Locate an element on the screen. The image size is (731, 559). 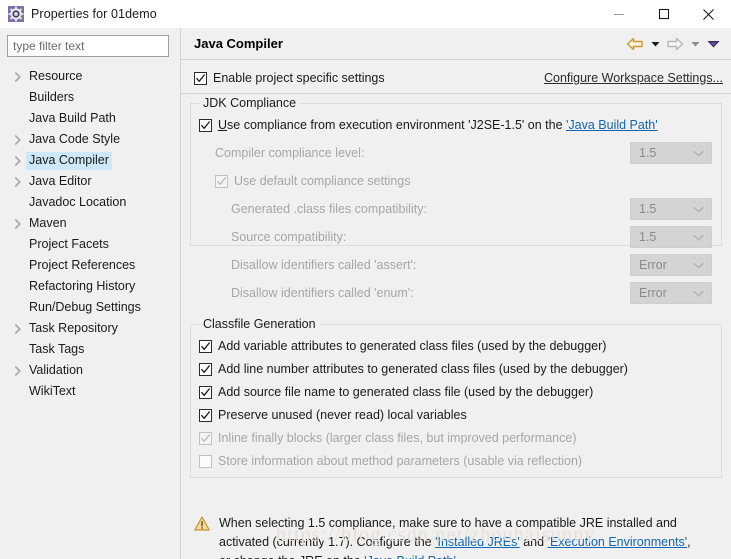
compiler-compliance-level-label-row: Compiler compliance level: is located at coordinates (289, 153).